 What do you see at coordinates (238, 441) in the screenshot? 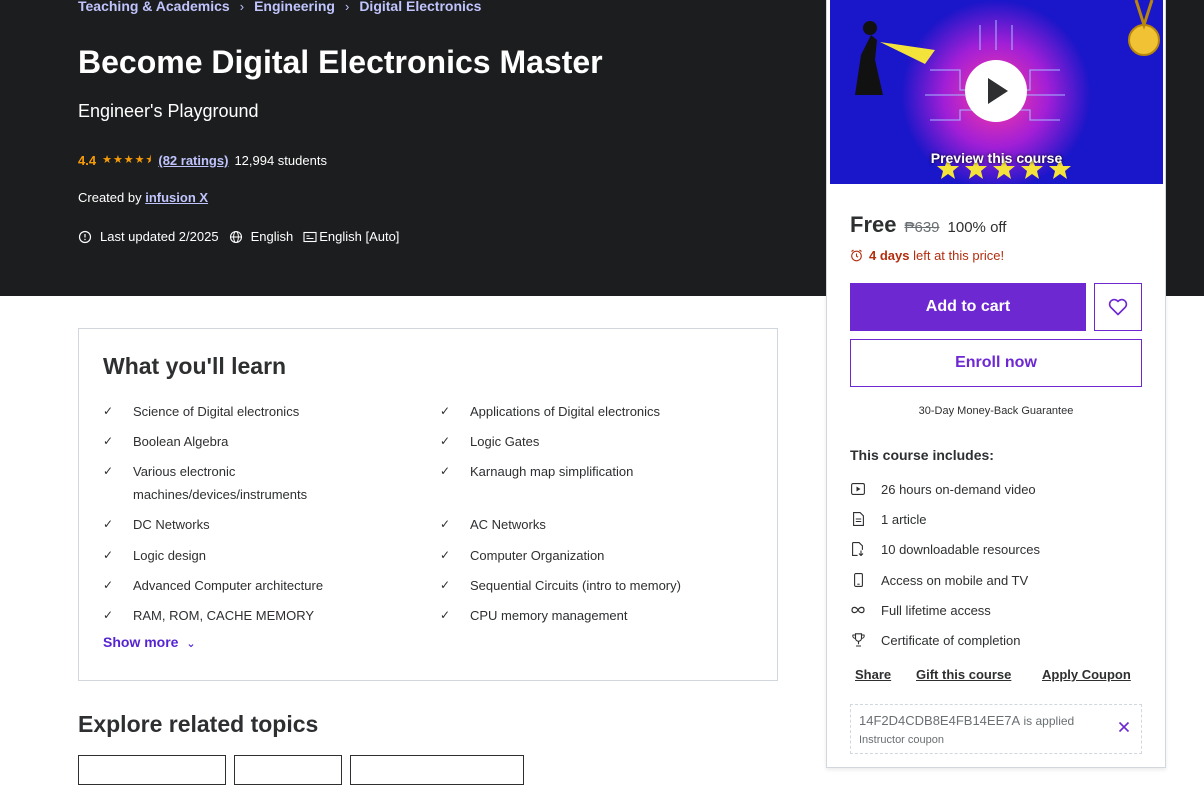
I see `learn-item: ✓ Boolean Algebra` at bounding box center [238, 441].